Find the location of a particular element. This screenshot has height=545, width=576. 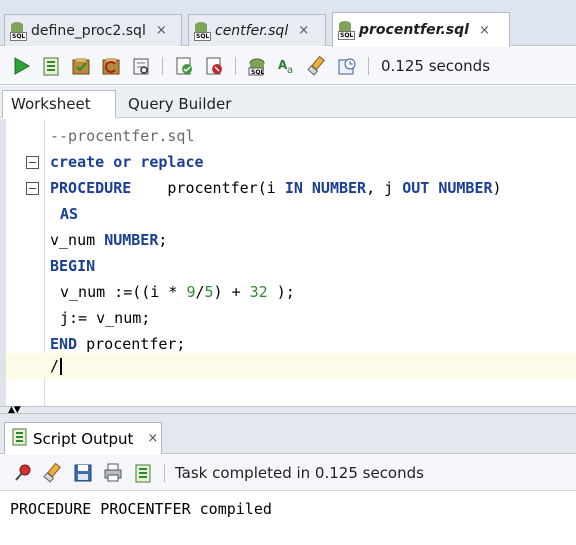

keyword: replace is located at coordinates (172, 162).